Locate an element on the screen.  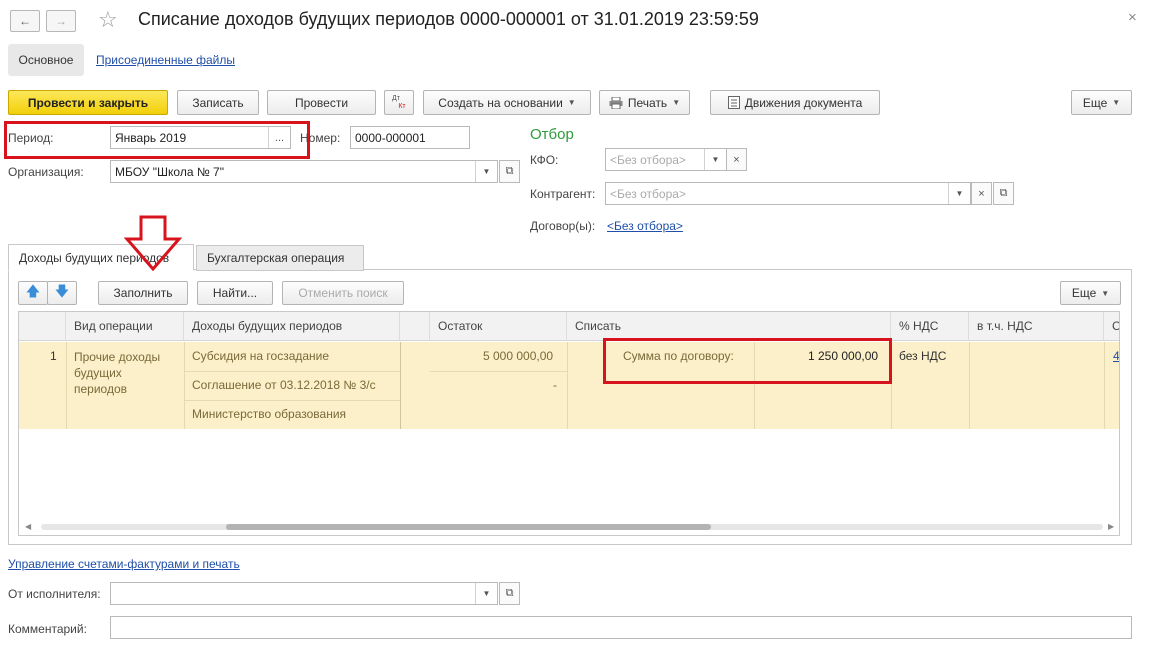
organization-value: МБОУ "Школа № 7" is located at coordinates (169, 171).